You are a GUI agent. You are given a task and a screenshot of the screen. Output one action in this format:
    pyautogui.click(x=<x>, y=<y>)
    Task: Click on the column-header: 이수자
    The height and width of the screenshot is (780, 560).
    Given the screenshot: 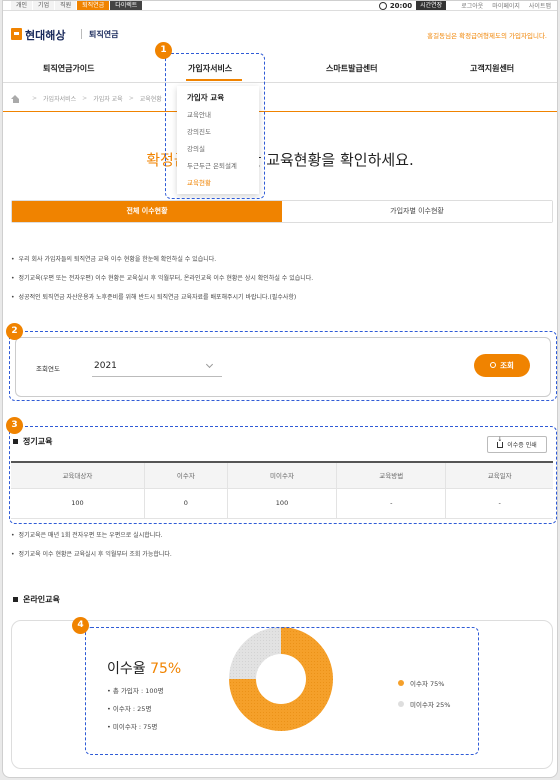 What is the action you would take?
    pyautogui.click(x=185, y=475)
    